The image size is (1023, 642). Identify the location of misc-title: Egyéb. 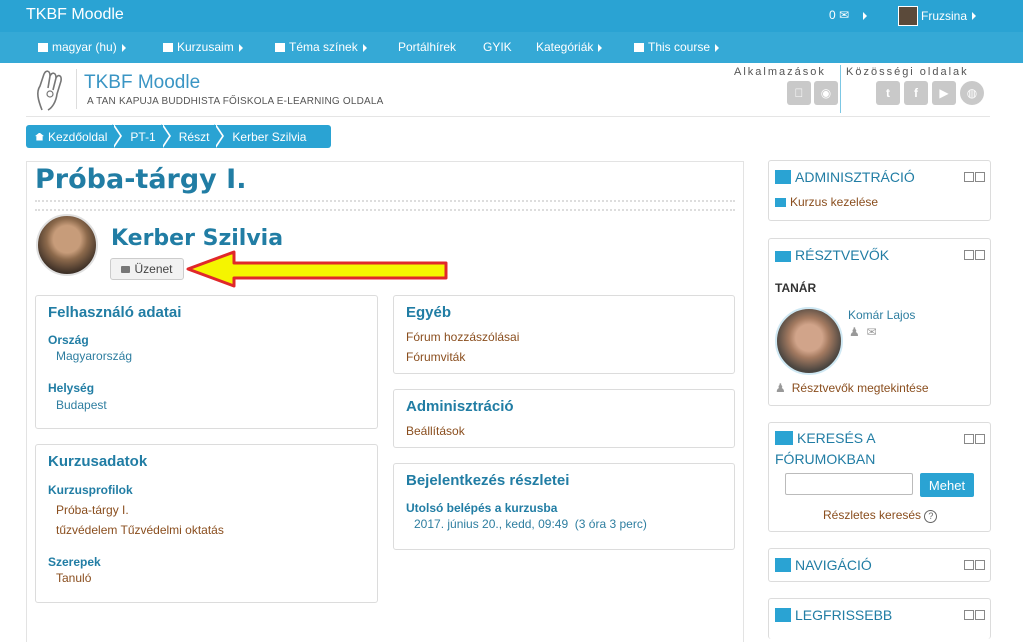
(429, 312).